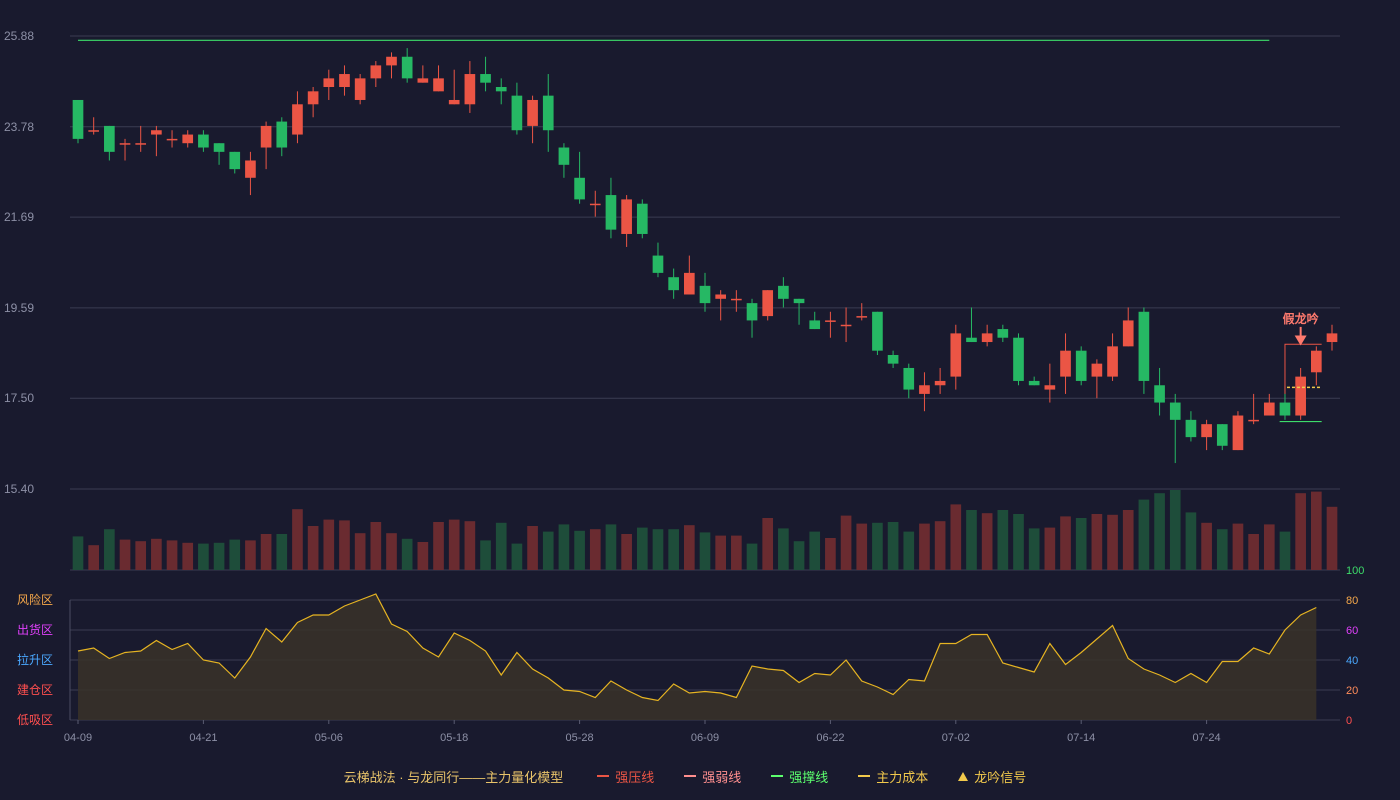 This screenshot has width=1400, height=800. What do you see at coordinates (902, 777) in the screenshot?
I see `legend-label: 主力成本` at bounding box center [902, 777].